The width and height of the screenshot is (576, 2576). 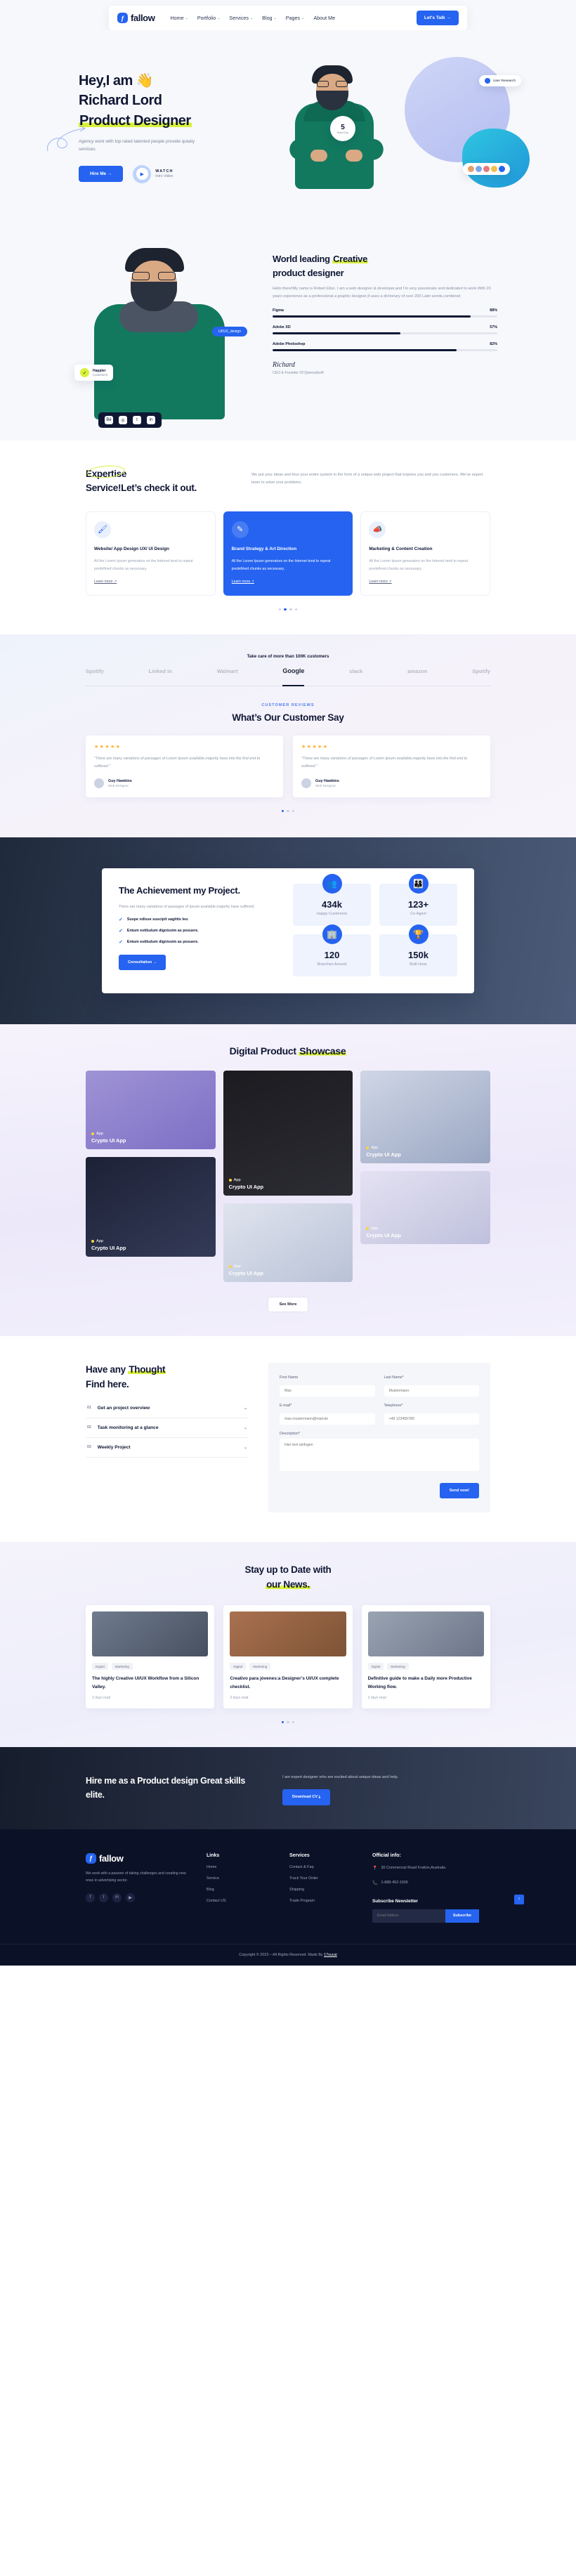 I want to click on faq-row-02: 02 Task monitoring at a glance ⌄, so click(x=167, y=1428).